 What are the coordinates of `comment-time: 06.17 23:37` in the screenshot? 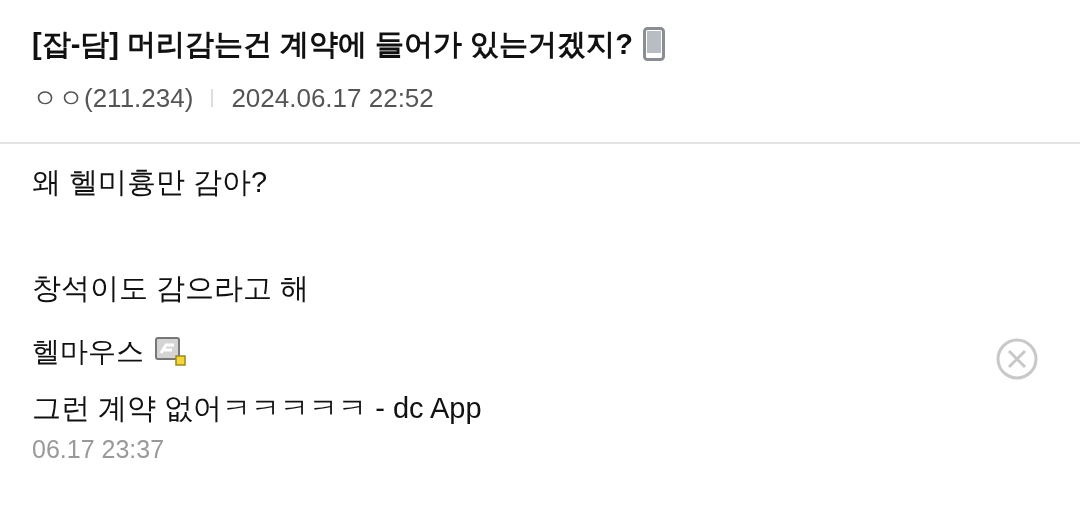 It's located at (99, 449).